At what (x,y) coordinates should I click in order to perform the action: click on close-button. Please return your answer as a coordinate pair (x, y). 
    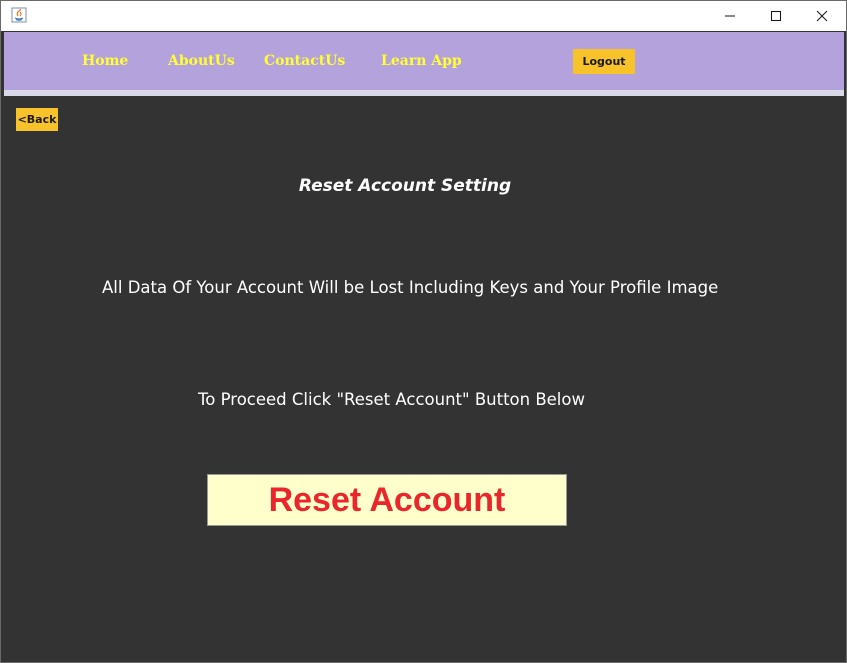
    Looking at the image, I should click on (822, 16).